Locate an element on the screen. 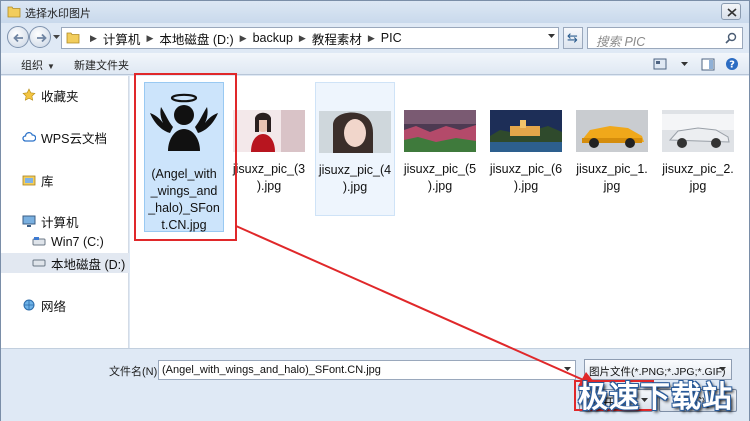  close-button is located at coordinates (731, 11).